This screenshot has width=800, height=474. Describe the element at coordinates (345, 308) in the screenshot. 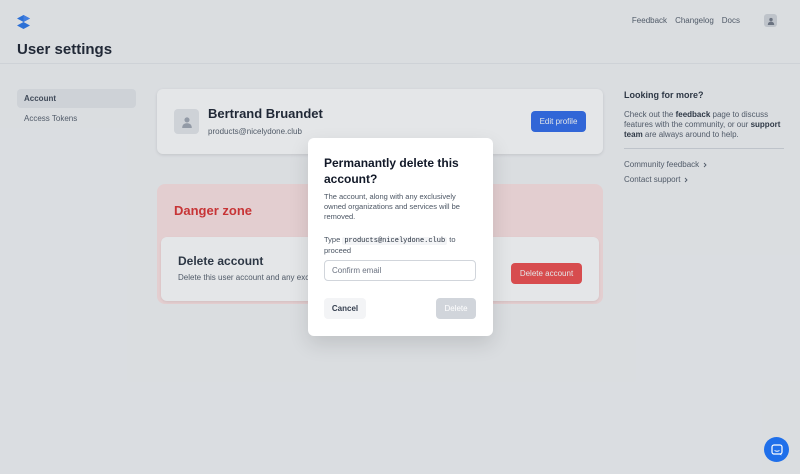

I see `cancel-button: Cancel` at that location.